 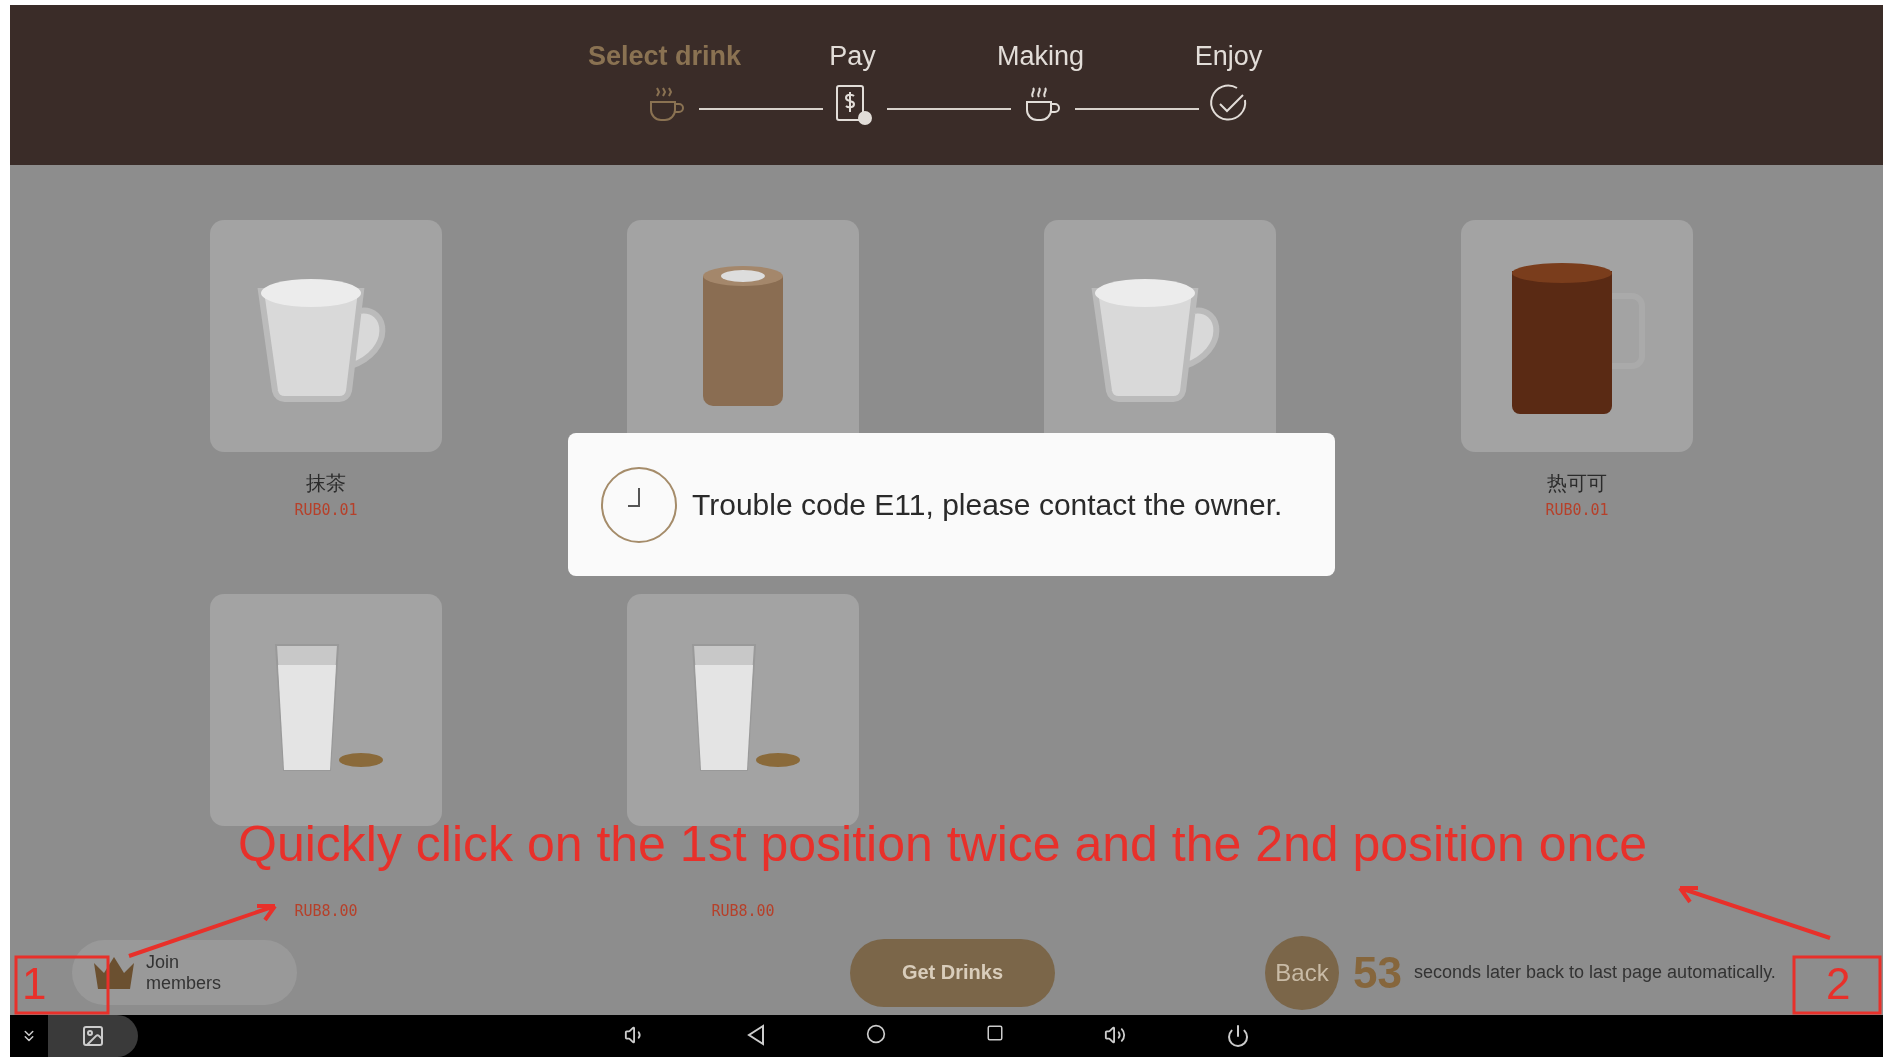 What do you see at coordinates (1302, 972) in the screenshot?
I see `back-button: Back` at bounding box center [1302, 972].